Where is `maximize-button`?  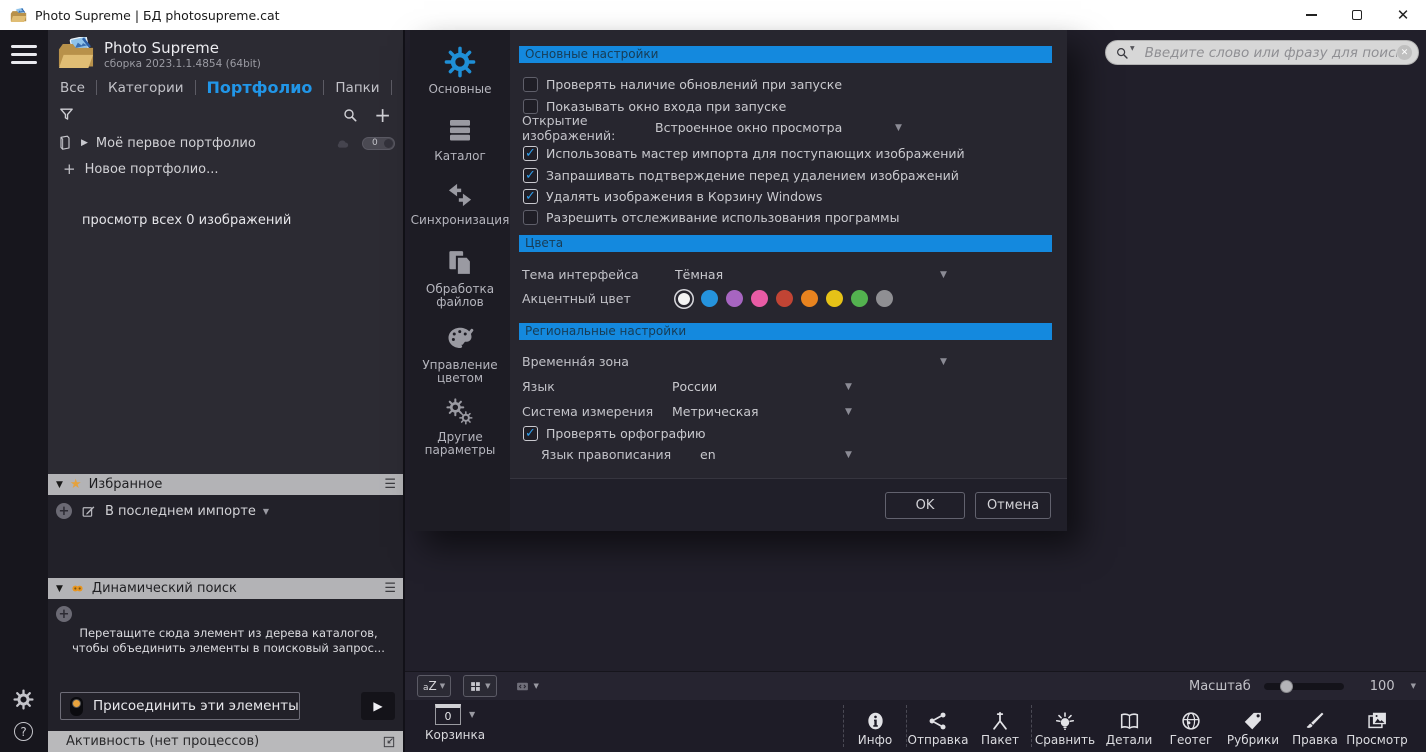 maximize-button is located at coordinates (1357, 15).